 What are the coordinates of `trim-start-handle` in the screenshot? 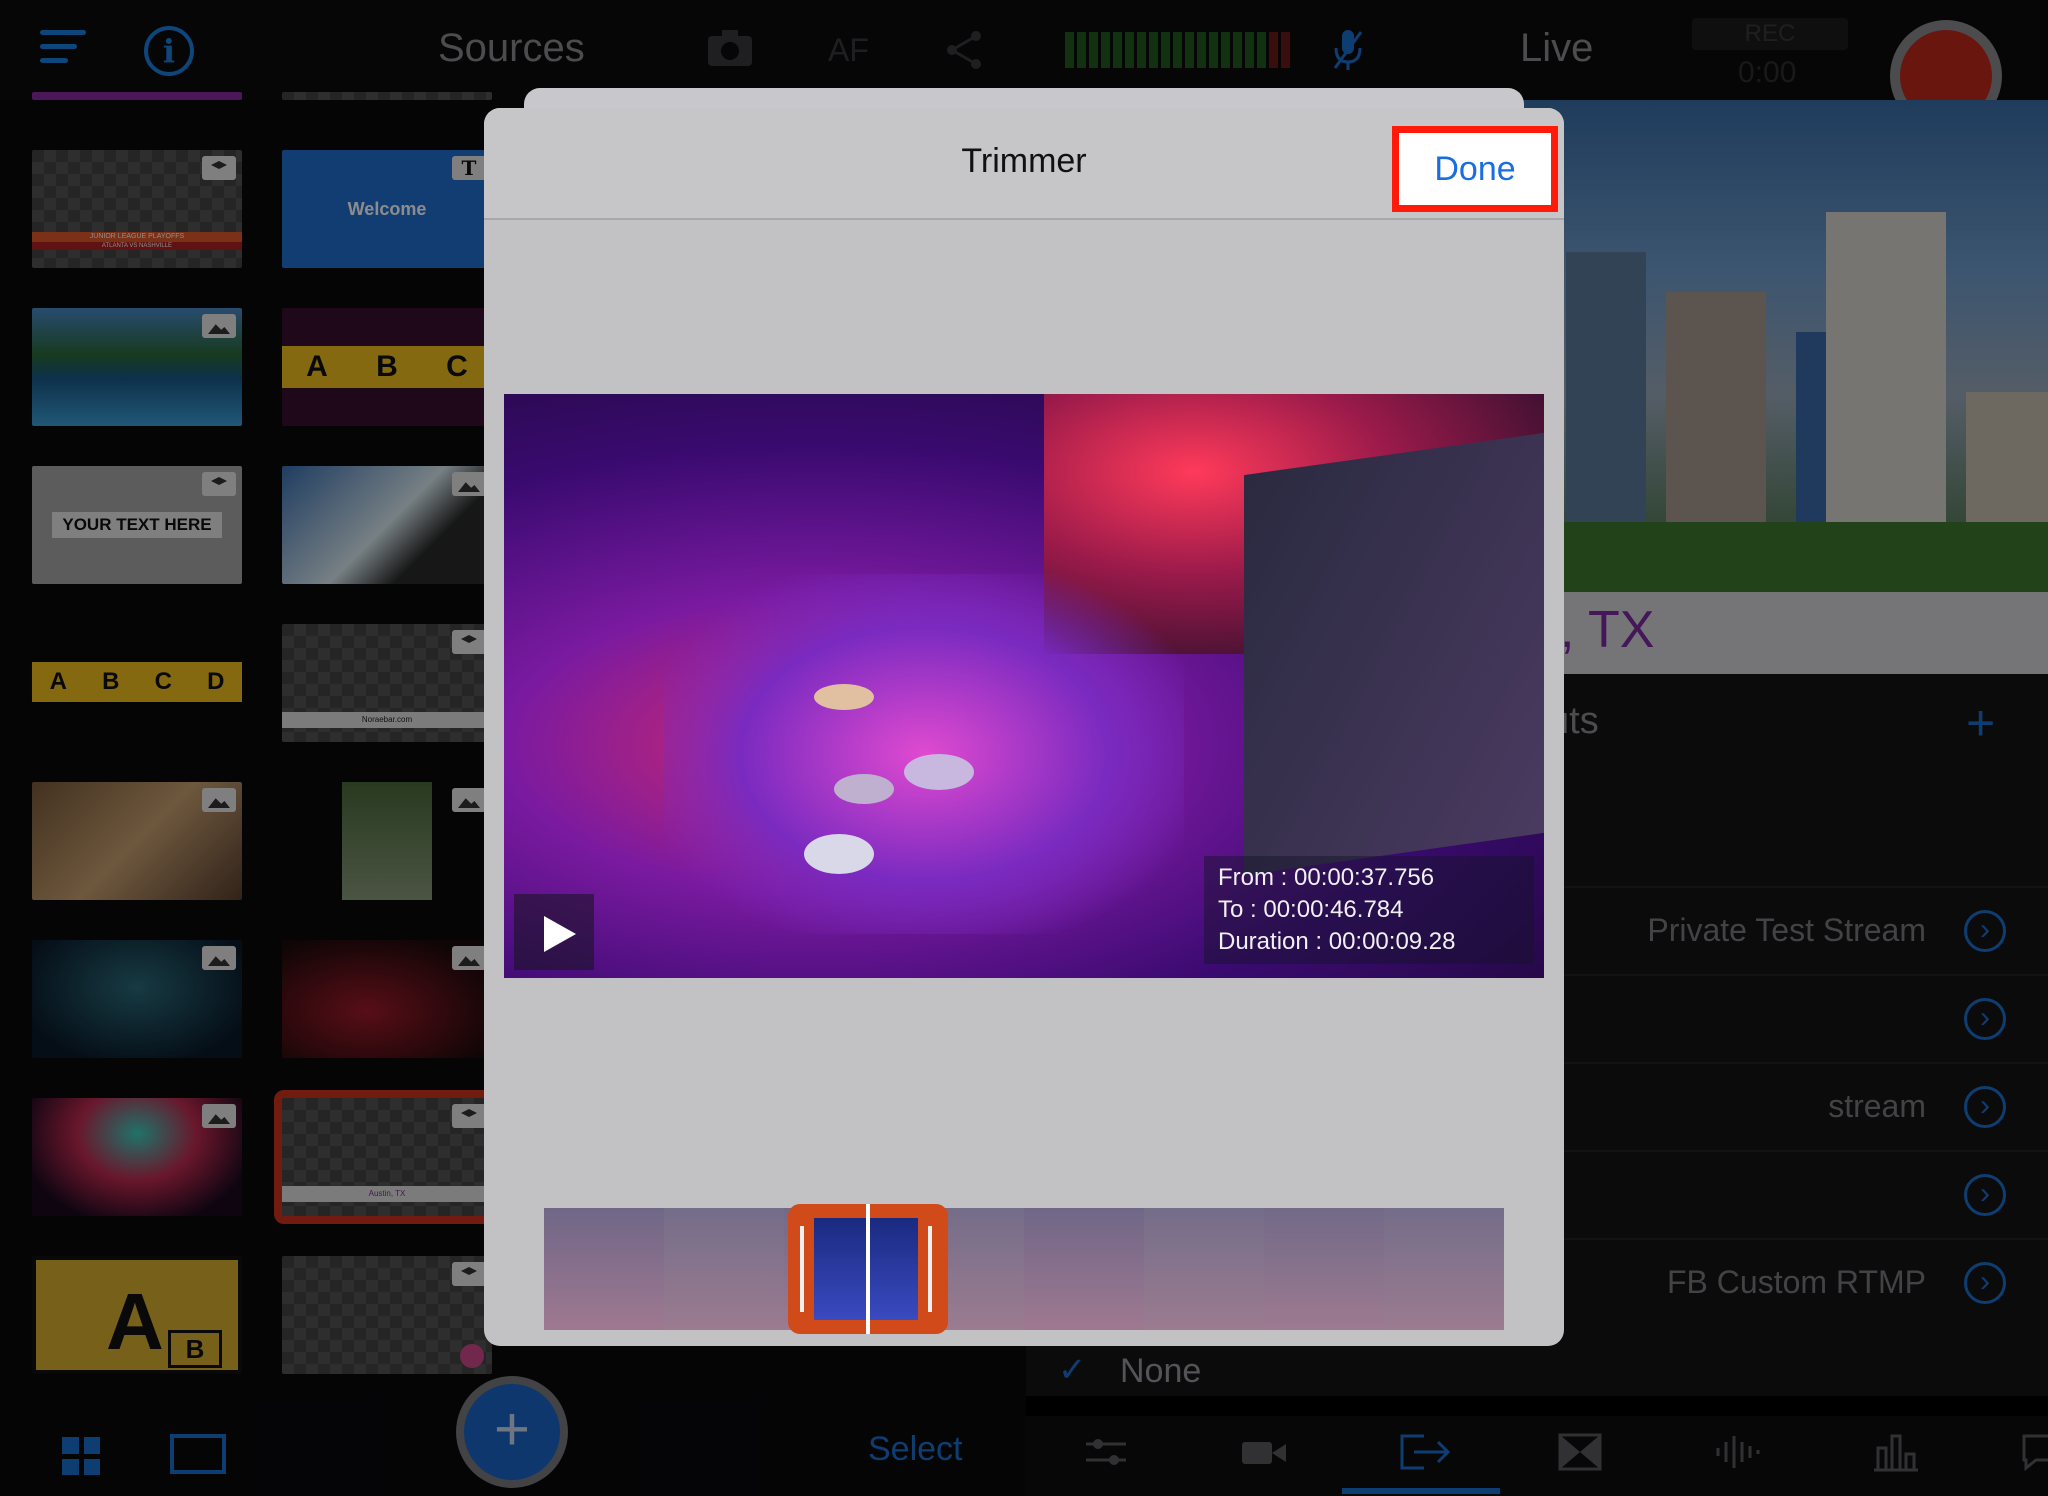 It's located at (802, 1269).